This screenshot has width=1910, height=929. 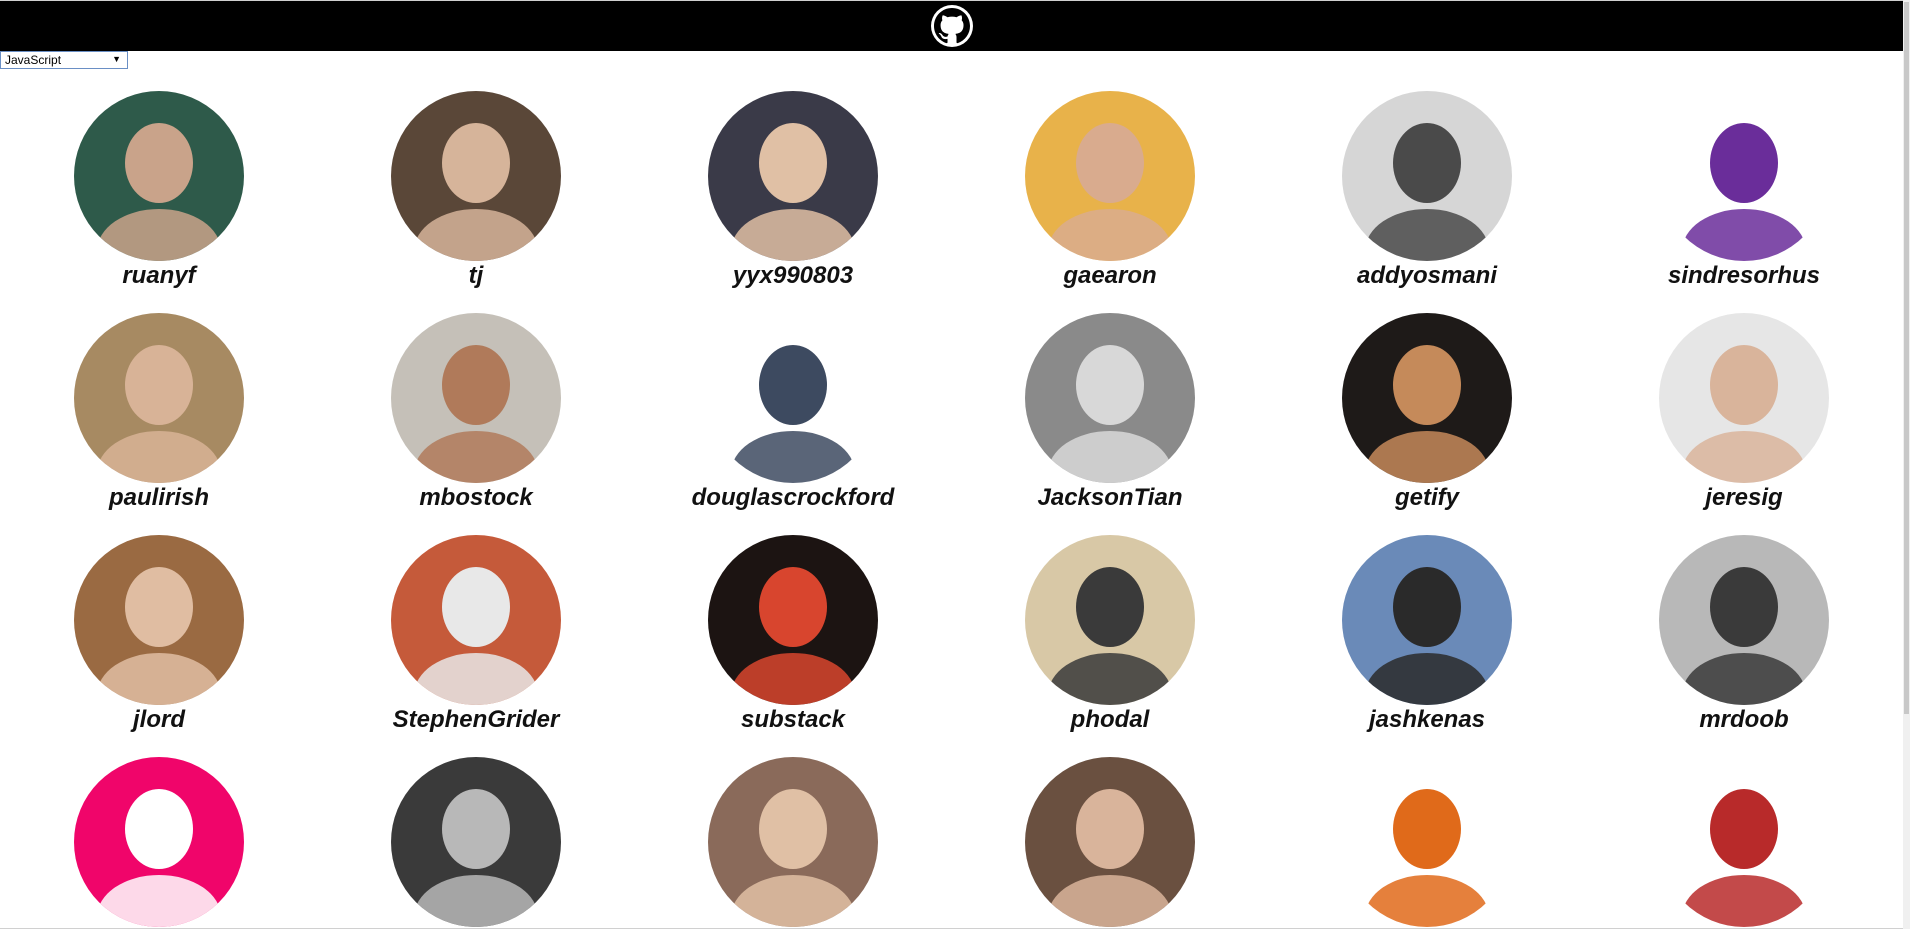 I want to click on user-card: JacksonTian, so click(x=1110, y=418).